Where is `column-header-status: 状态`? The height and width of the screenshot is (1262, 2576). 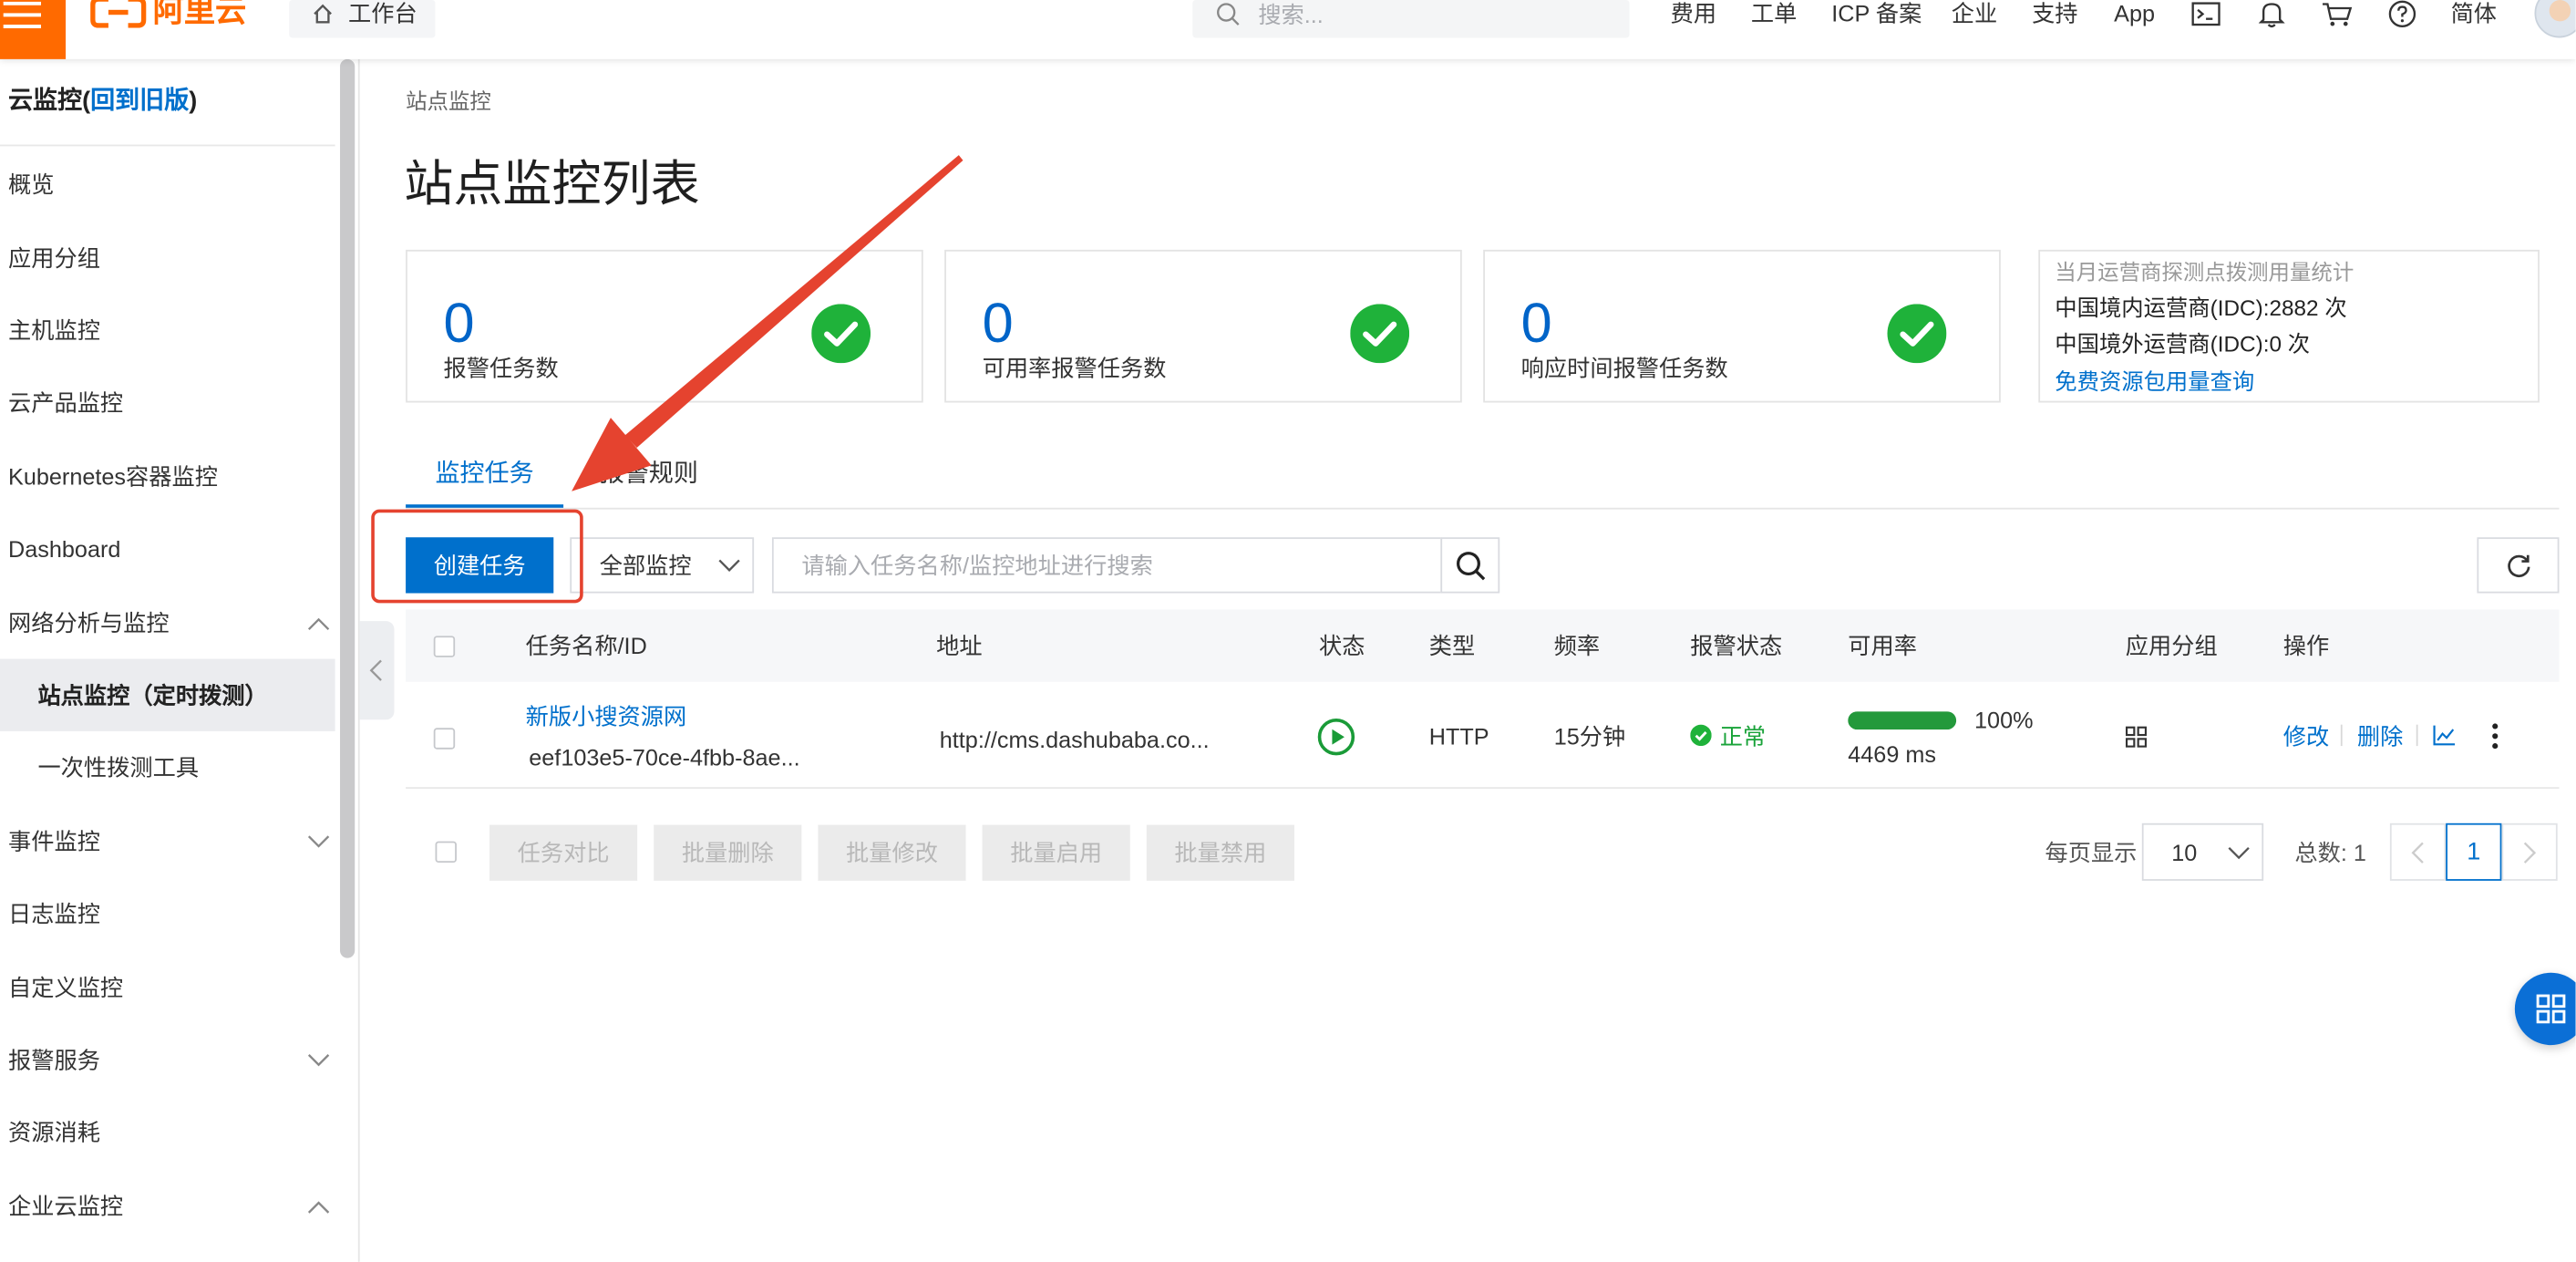 column-header-status: 状态 is located at coordinates (1342, 645).